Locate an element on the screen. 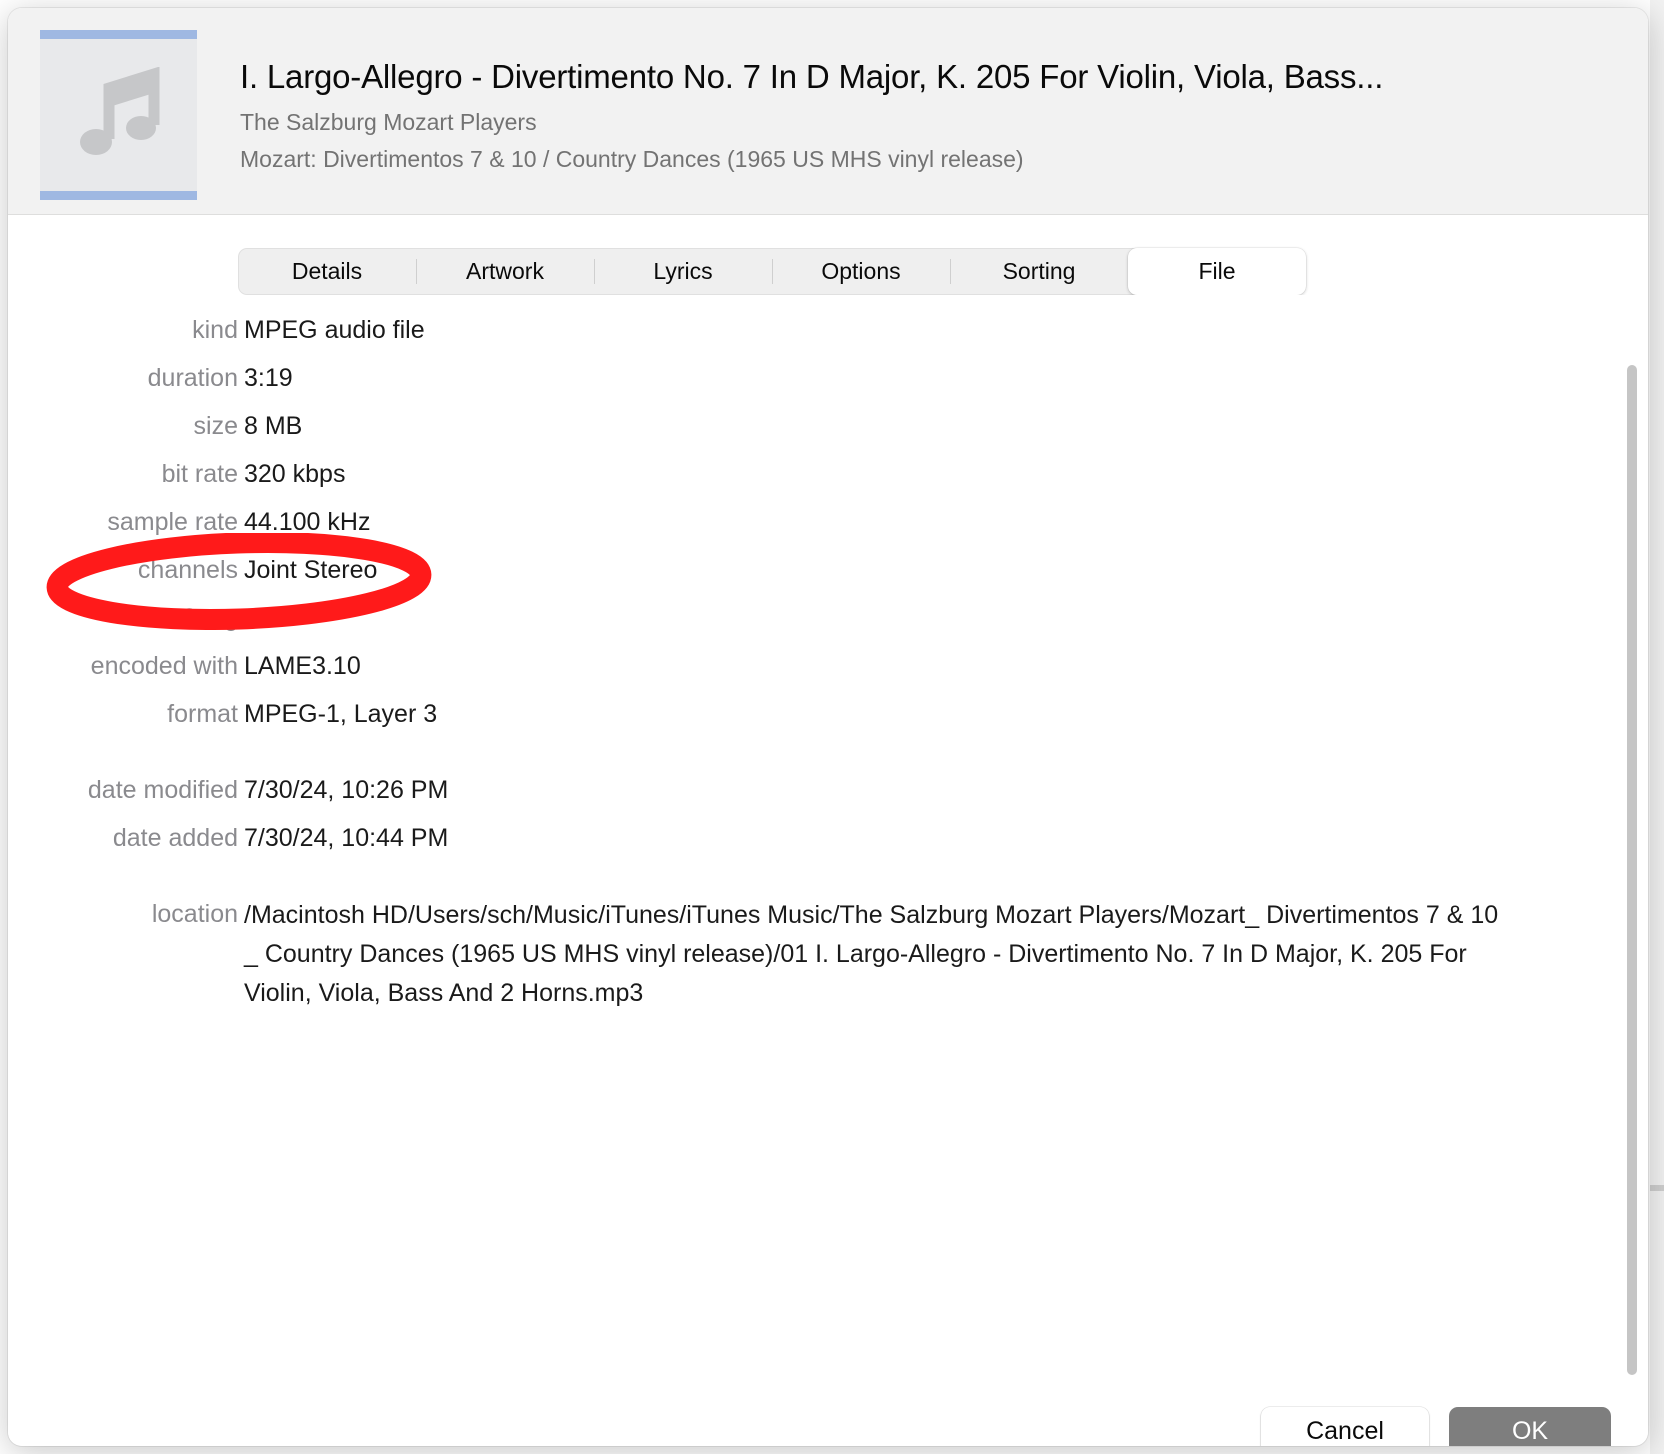  background-window-edge is located at coordinates (1657, 727).